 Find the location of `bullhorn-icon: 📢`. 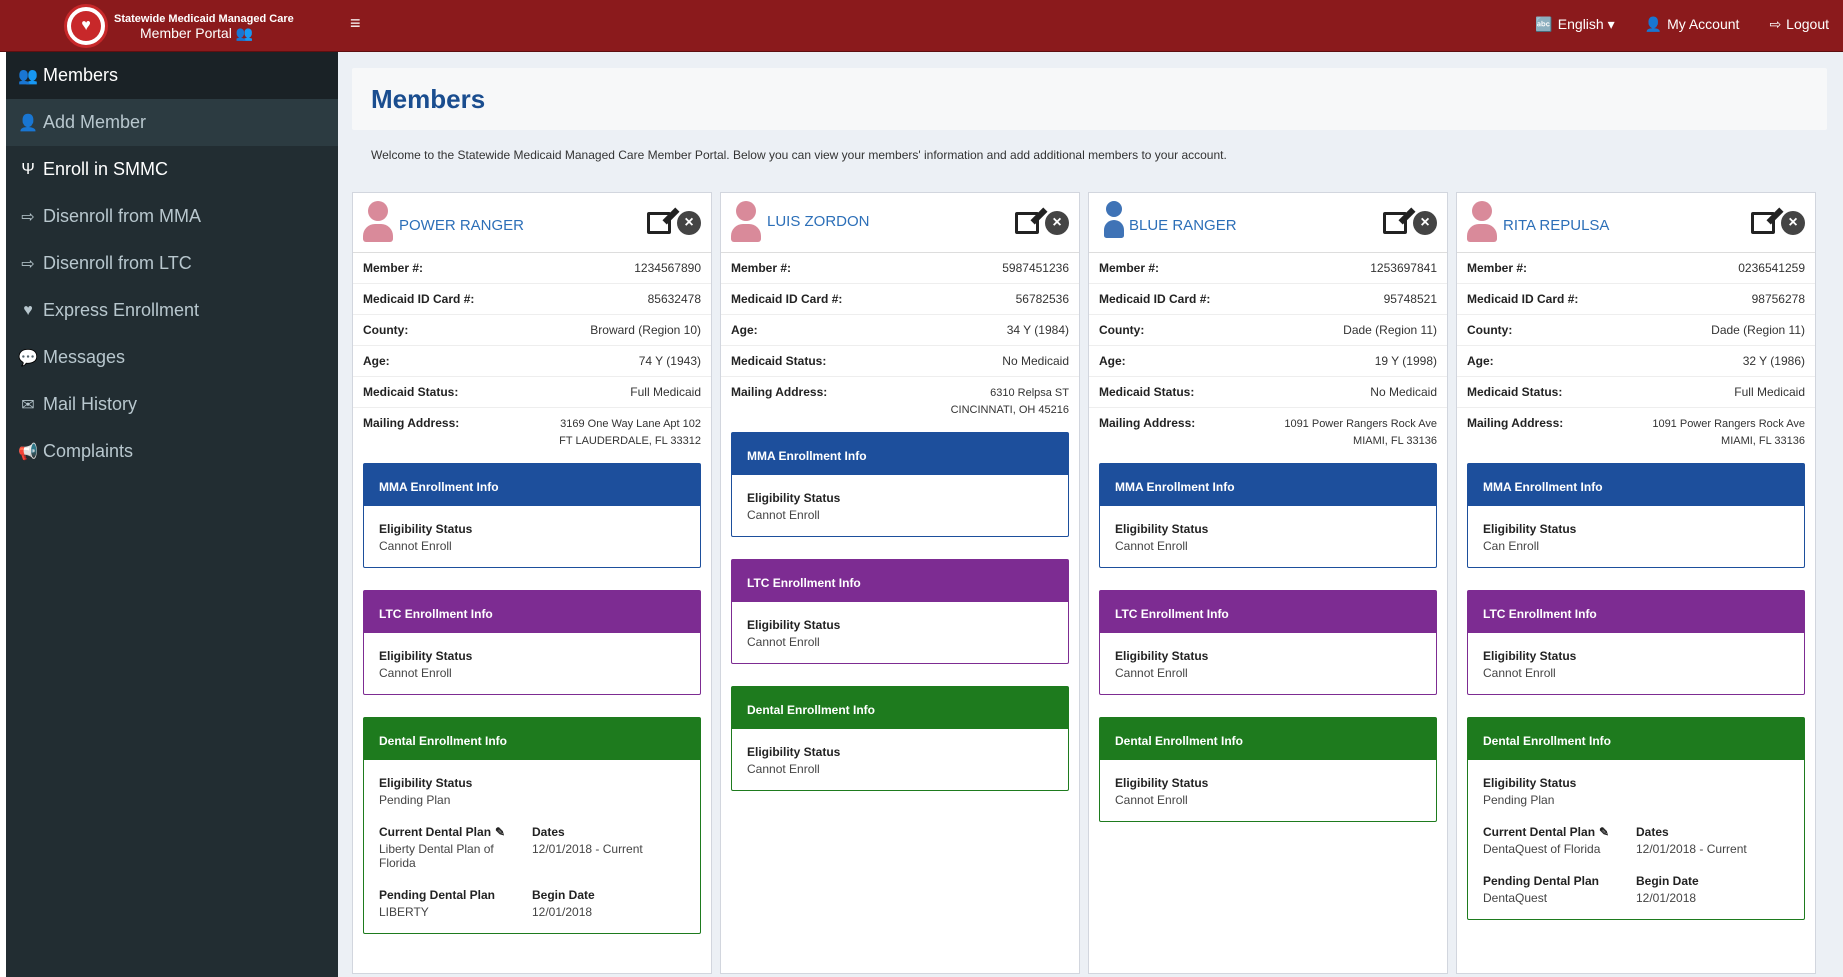

bullhorn-icon: 📢 is located at coordinates (28, 452).